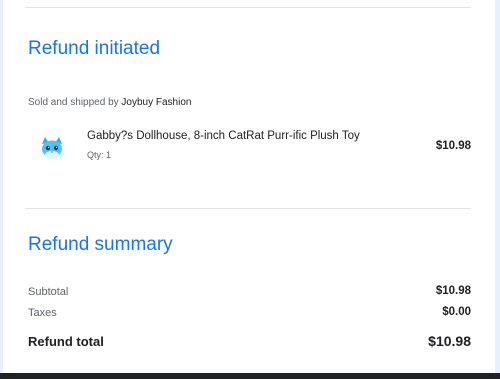 This screenshot has height=379, width=500. Describe the element at coordinates (156, 102) in the screenshot. I see `seller-name: Joybuy Fashion` at that location.